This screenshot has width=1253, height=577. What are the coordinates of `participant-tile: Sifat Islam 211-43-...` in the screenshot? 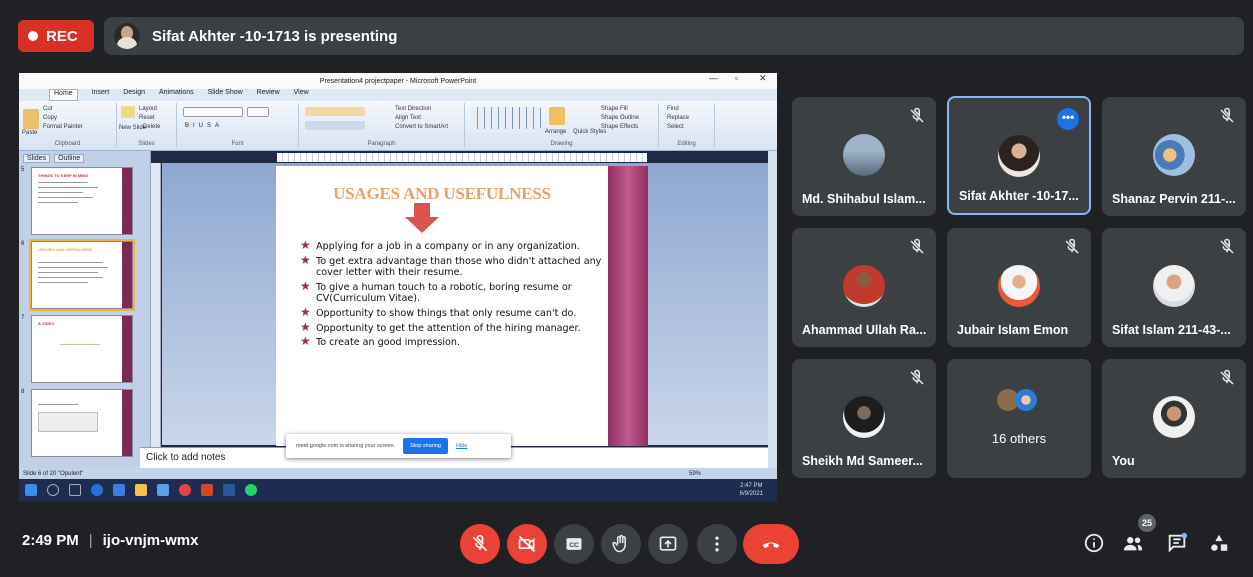 It's located at (1174, 287).